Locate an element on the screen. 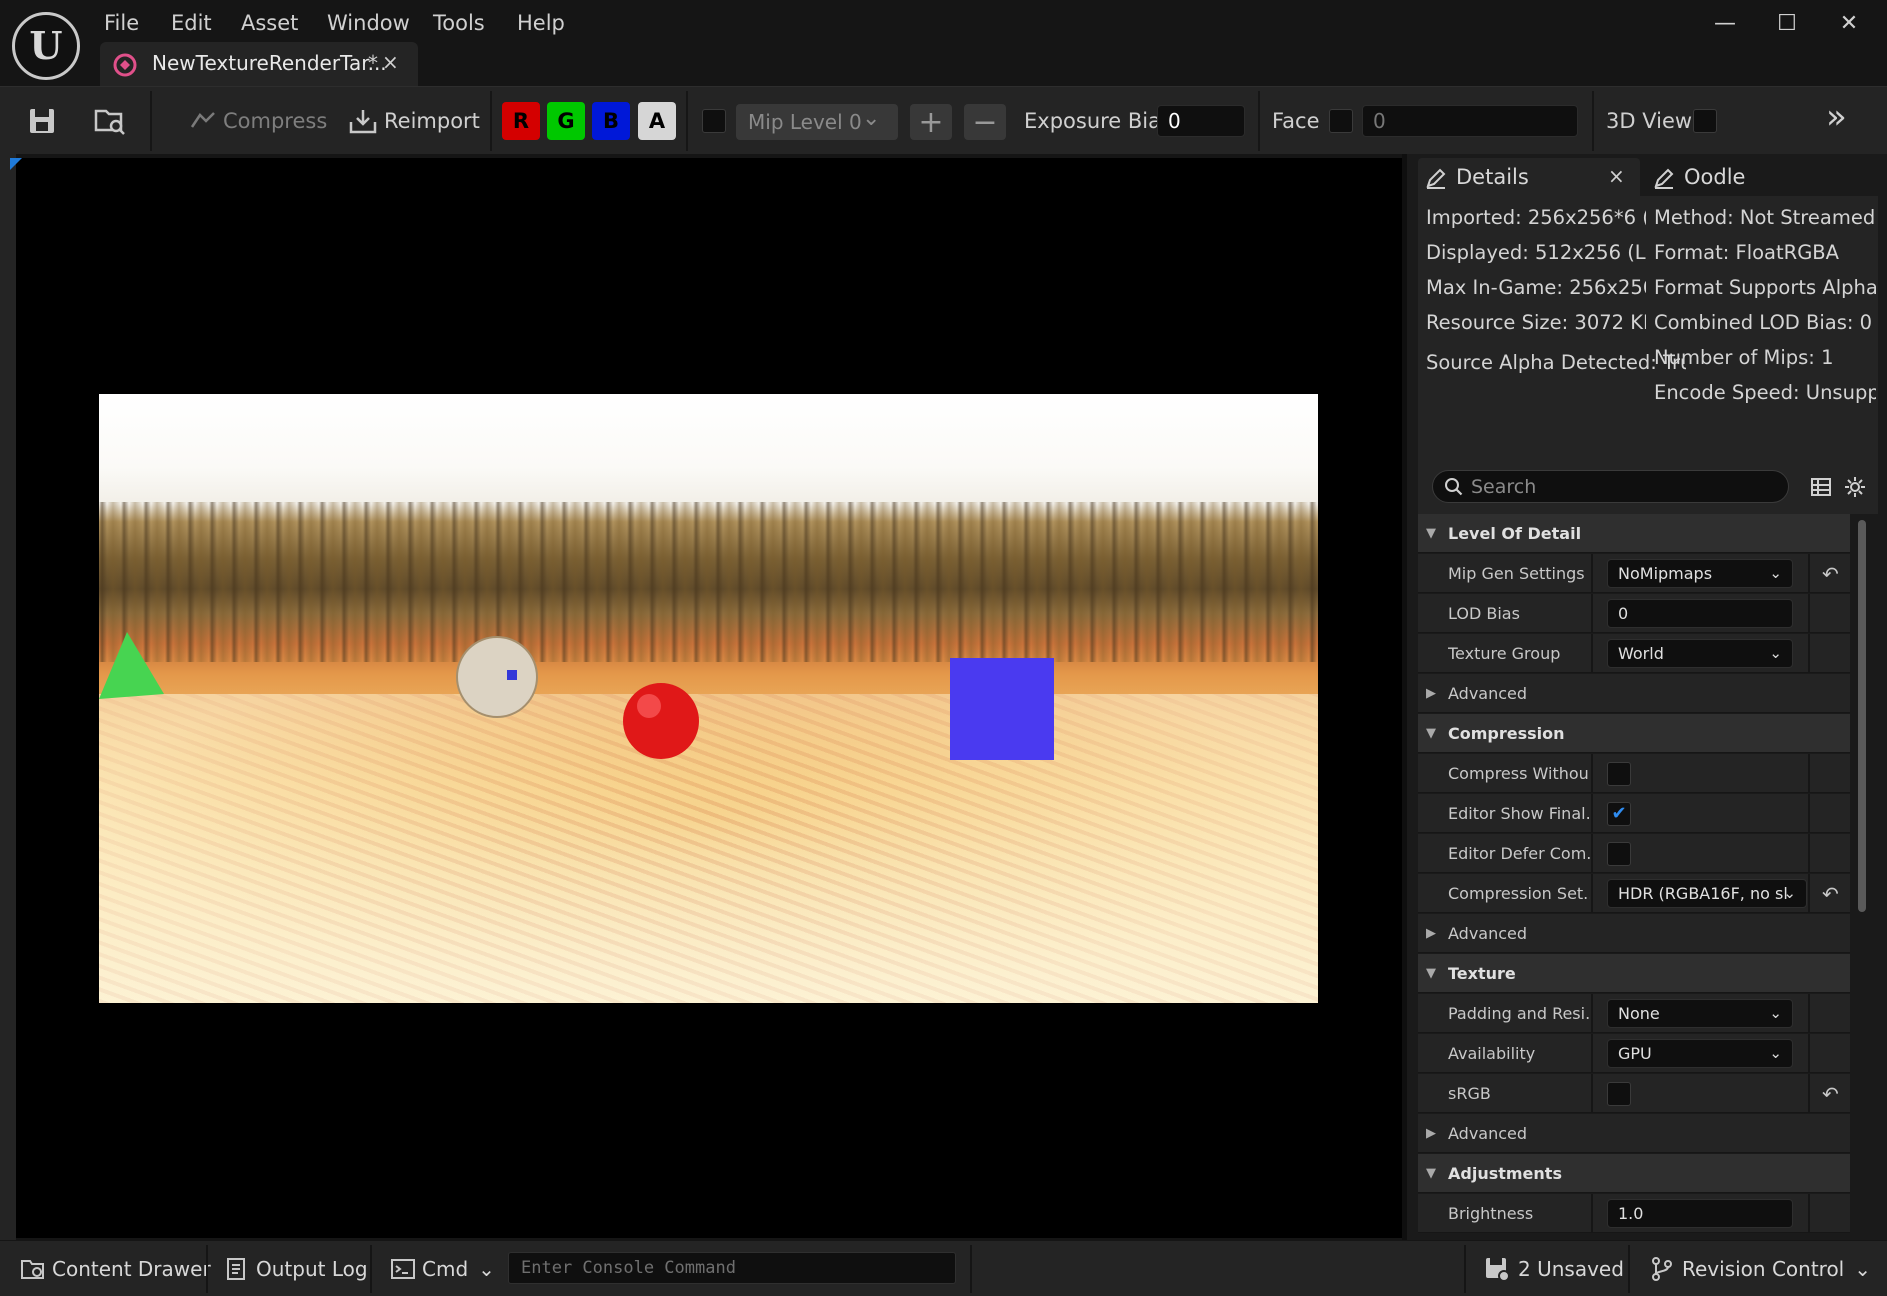 The image size is (1887, 1296). unsaved-button: 2 Unsaved is located at coordinates (1553, 1268).